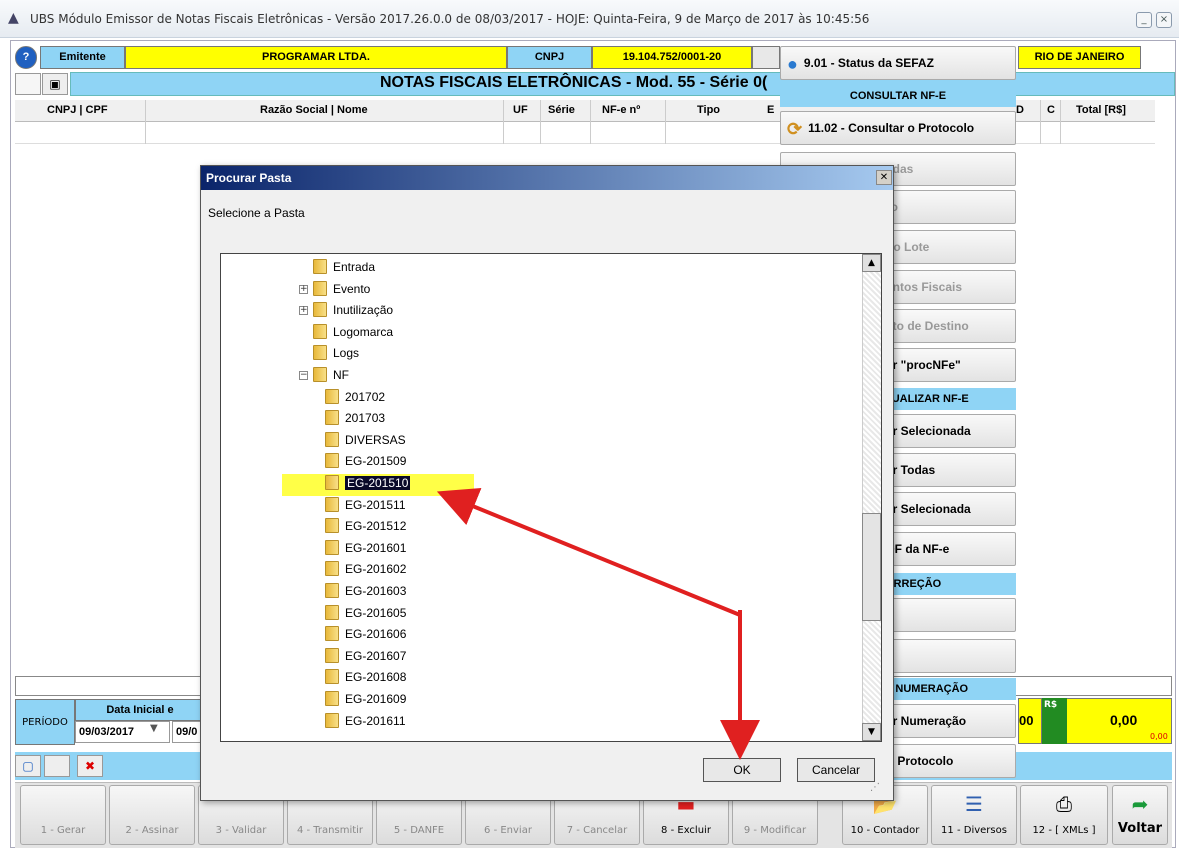 This screenshot has width=1179, height=854. I want to click on annotation-arrows, so click(598, 624).